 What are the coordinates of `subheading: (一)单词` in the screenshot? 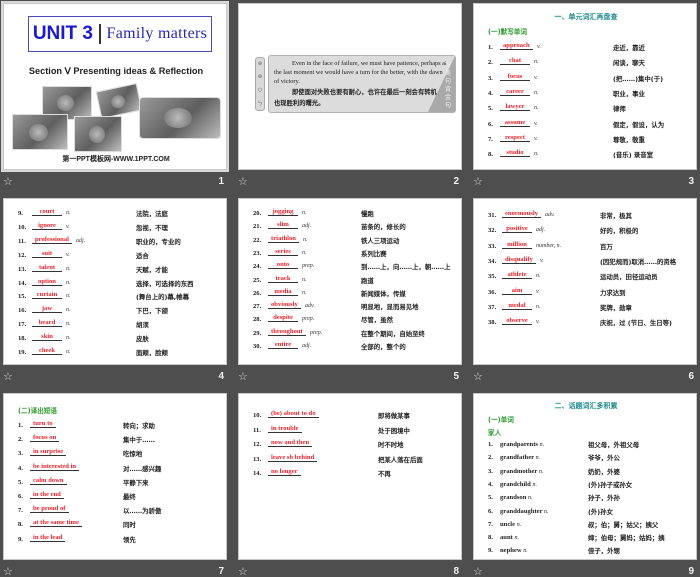 It's located at (501, 420).